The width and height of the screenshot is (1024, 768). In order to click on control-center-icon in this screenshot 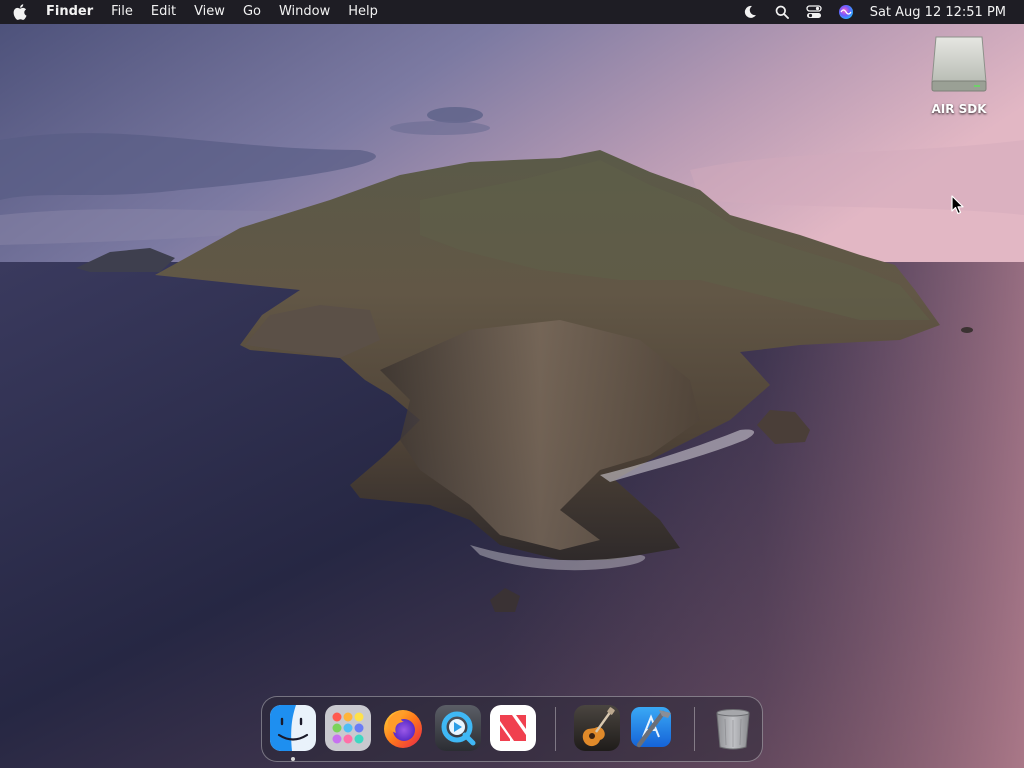, I will do `click(814, 12)`.